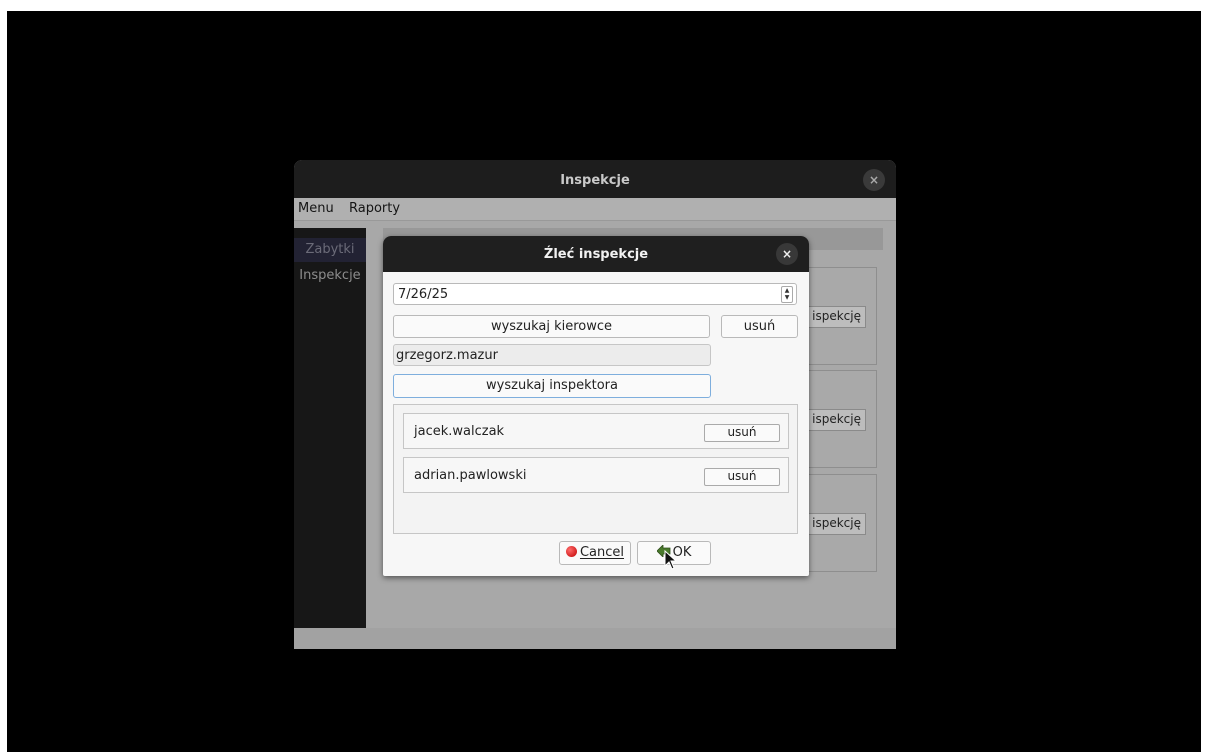 The height and width of the screenshot is (752, 1206). What do you see at coordinates (602, 552) in the screenshot?
I see `cancel-label: Cancel` at bounding box center [602, 552].